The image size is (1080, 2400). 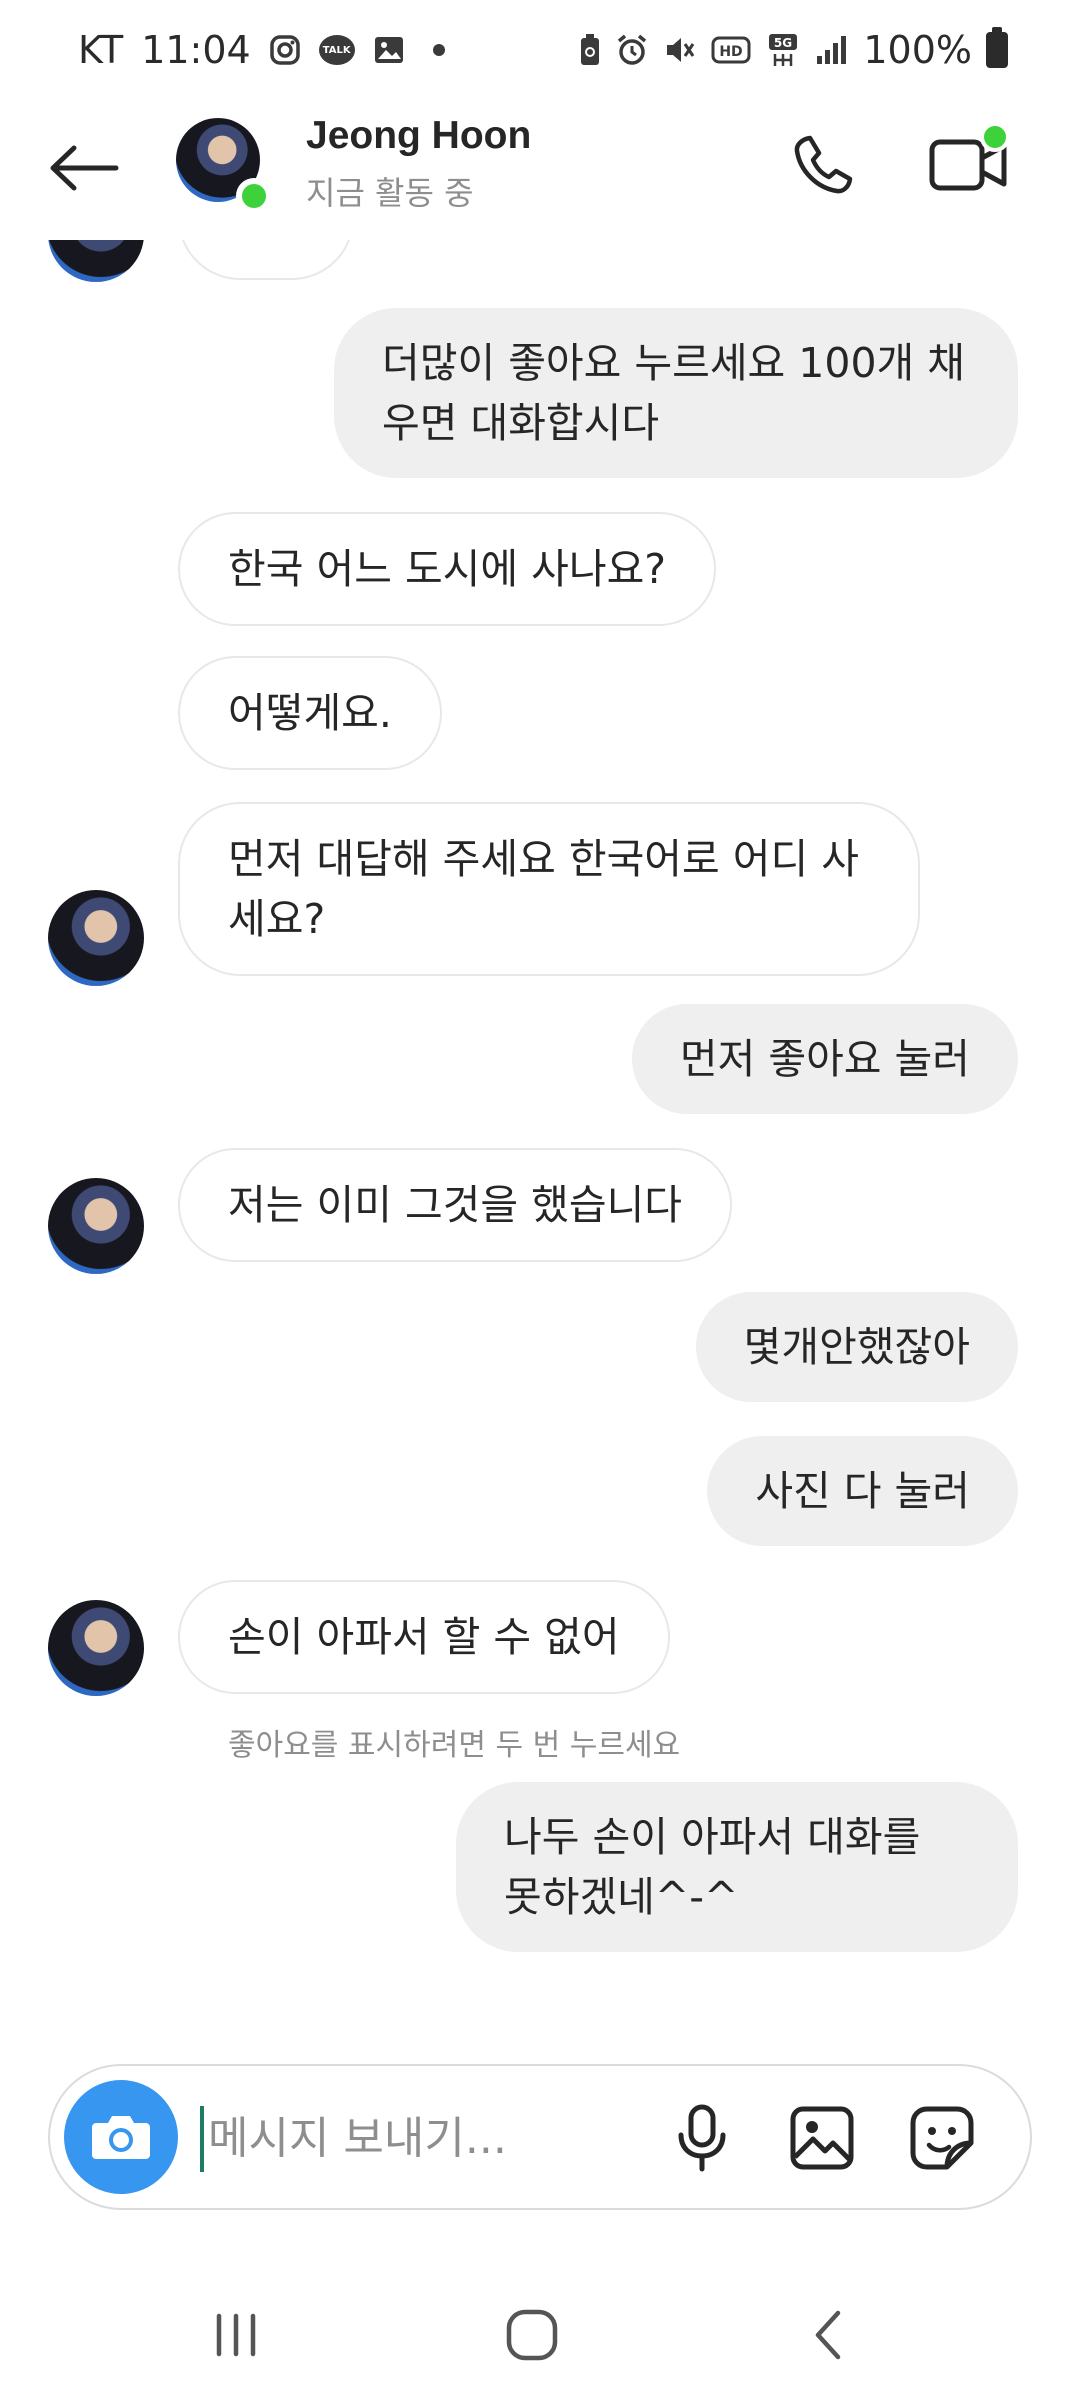 I want to click on message-text: 나두 손이 아파서 대화를 못하겠네^-^, so click(x=712, y=1867).